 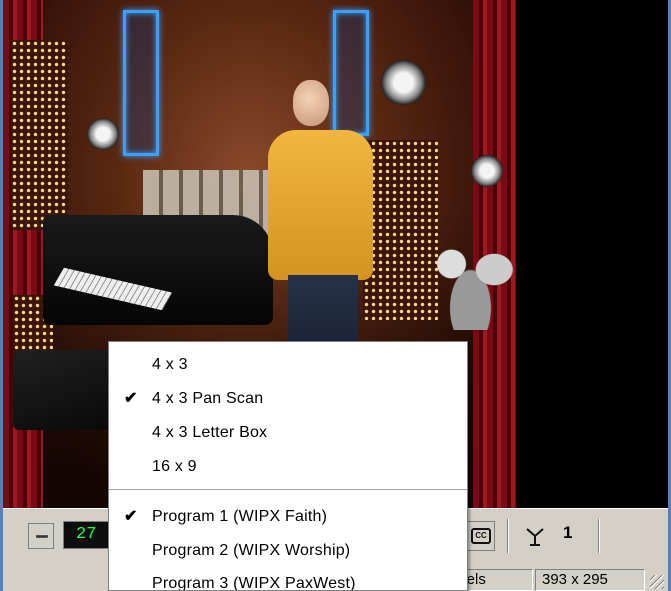 What do you see at coordinates (311, 103) in the screenshot?
I see `presenter-head` at bounding box center [311, 103].